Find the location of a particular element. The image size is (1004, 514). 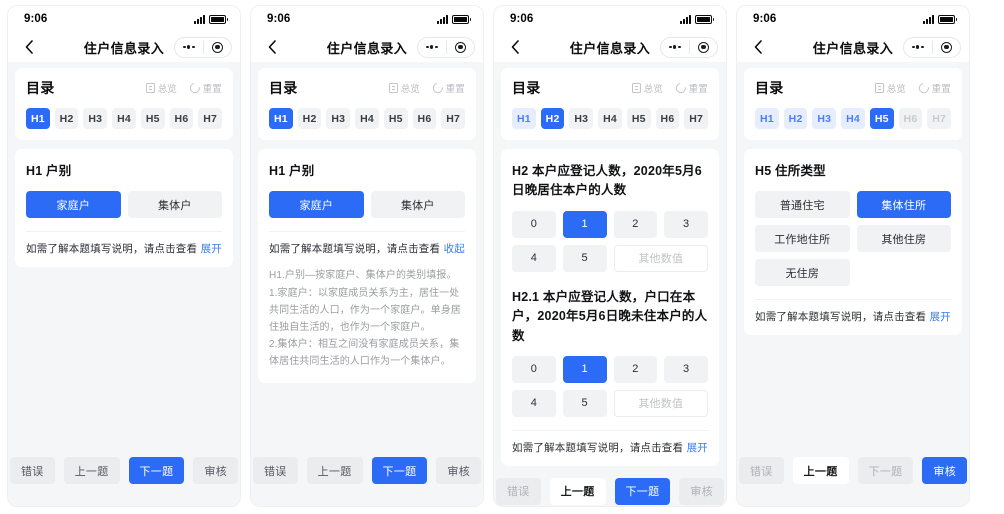

option-jitizhusuo: 集体住所 is located at coordinates (903, 205).